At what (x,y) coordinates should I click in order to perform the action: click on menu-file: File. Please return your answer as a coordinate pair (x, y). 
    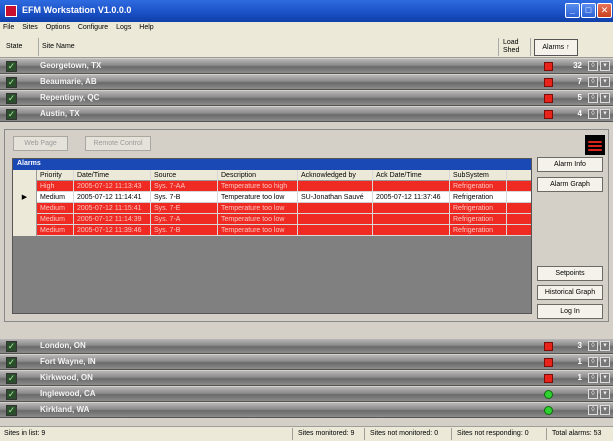
    Looking at the image, I should click on (8, 27).